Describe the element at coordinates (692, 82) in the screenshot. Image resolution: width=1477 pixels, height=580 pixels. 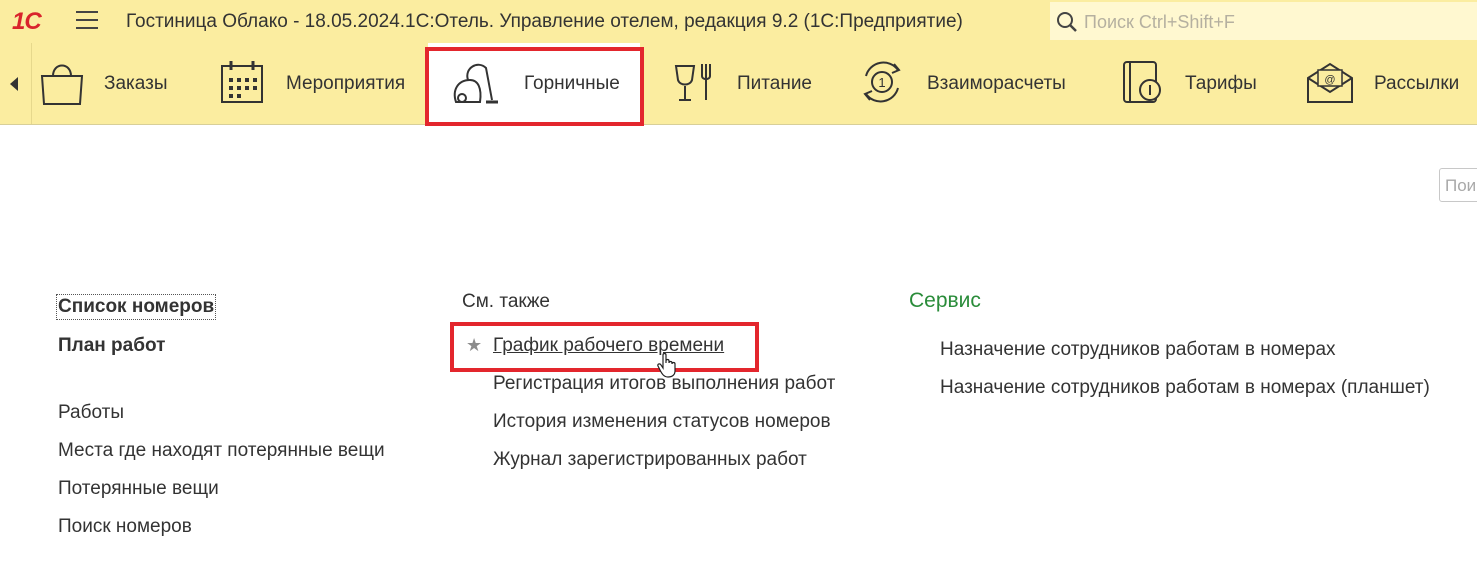
I see `glass-fork-icon` at that location.